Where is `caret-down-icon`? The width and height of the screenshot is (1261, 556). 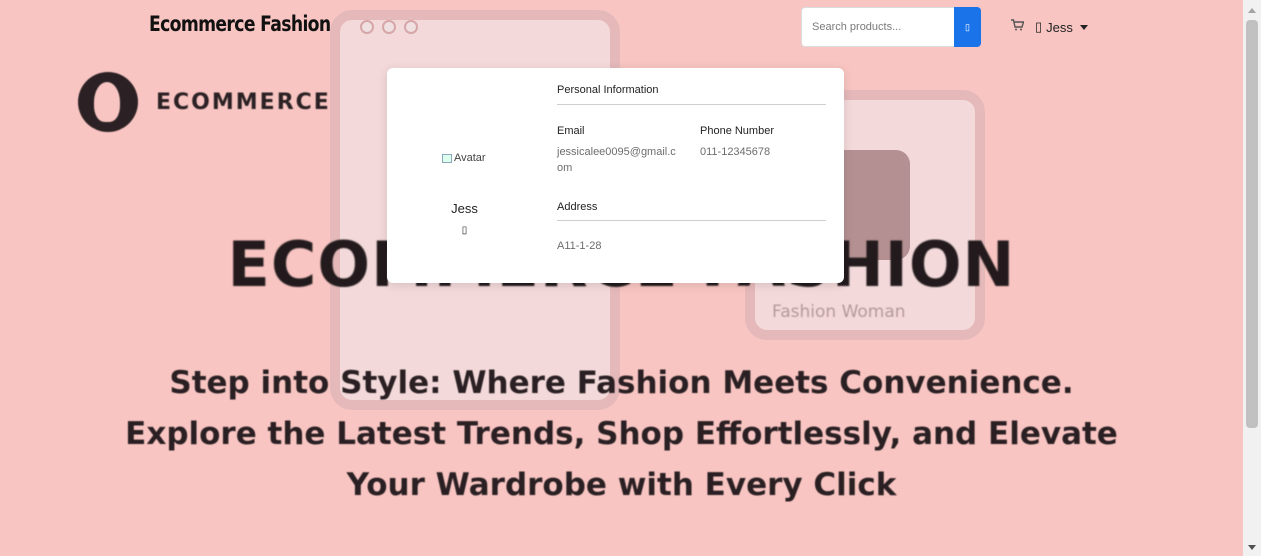 caret-down-icon is located at coordinates (1083, 27).